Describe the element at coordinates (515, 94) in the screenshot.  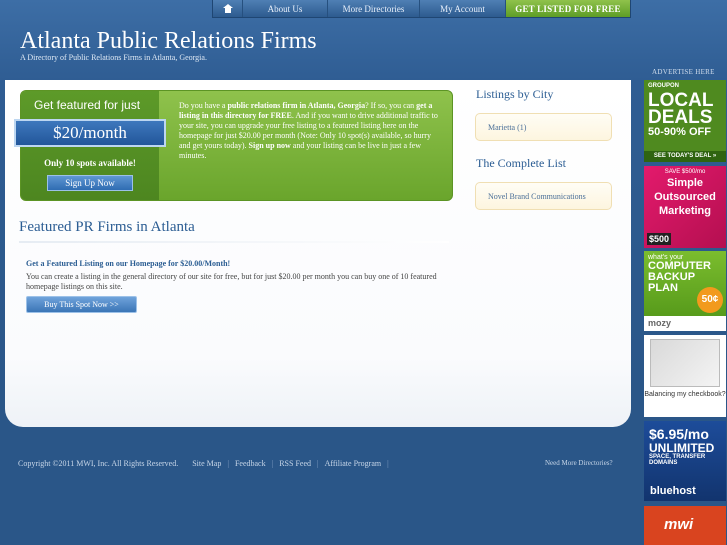
I see `listings-by-city-heading: Listings by City` at that location.